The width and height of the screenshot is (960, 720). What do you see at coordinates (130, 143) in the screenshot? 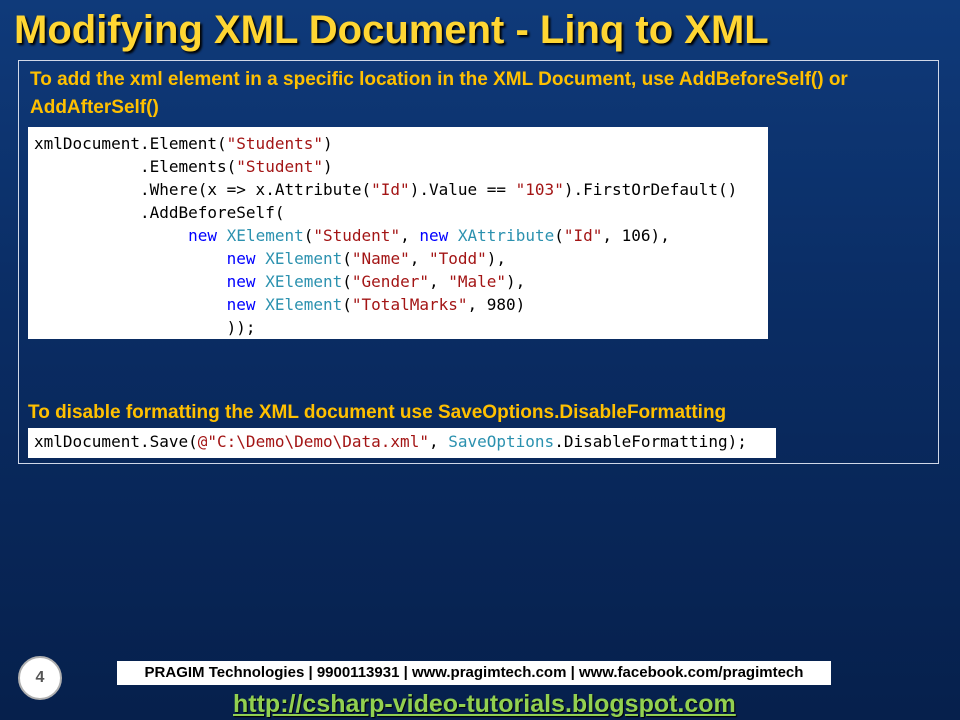
I see `code-token: xmlDocument.Element(` at bounding box center [130, 143].